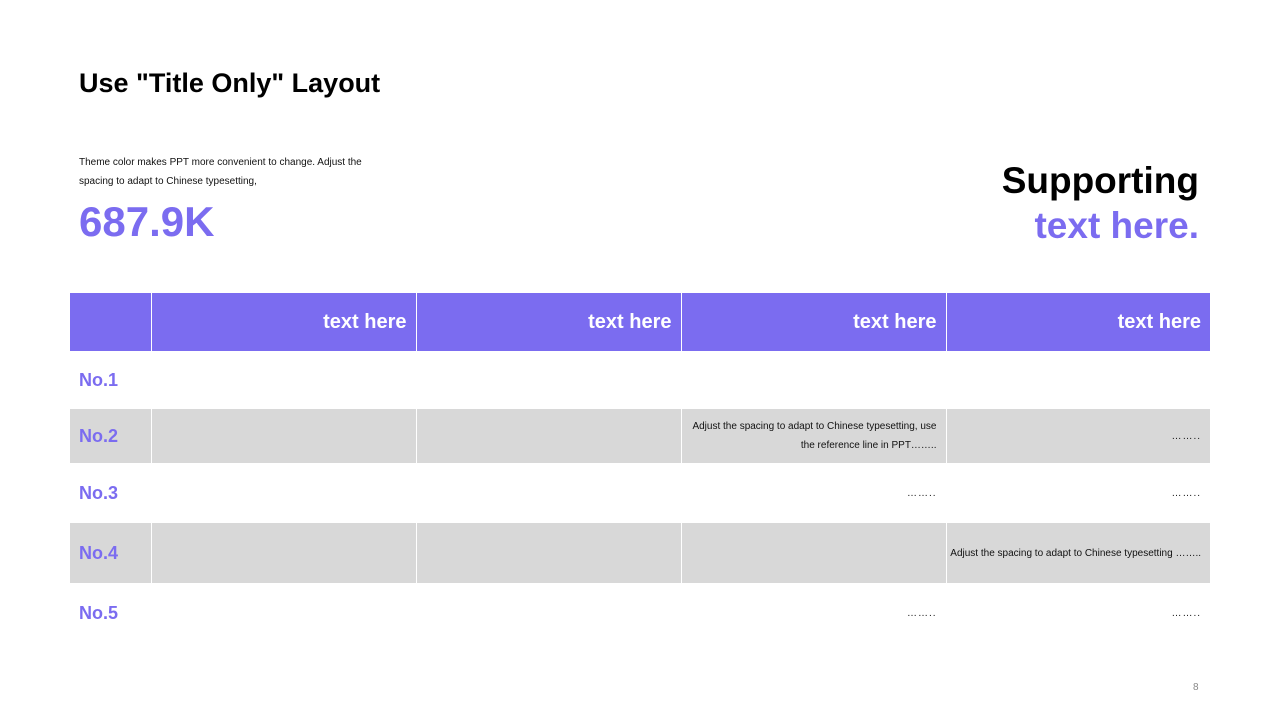 This screenshot has width=1280, height=720. Describe the element at coordinates (111, 380) in the screenshot. I see `row-label: No.1` at that location.